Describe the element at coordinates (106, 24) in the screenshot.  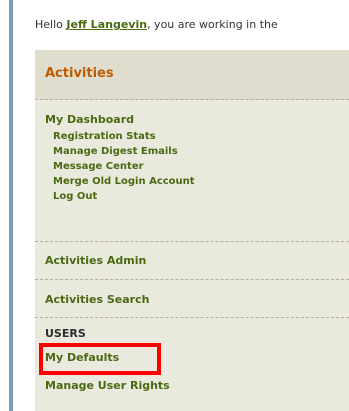
I see `user-name-link: Jeff Langevin` at that location.